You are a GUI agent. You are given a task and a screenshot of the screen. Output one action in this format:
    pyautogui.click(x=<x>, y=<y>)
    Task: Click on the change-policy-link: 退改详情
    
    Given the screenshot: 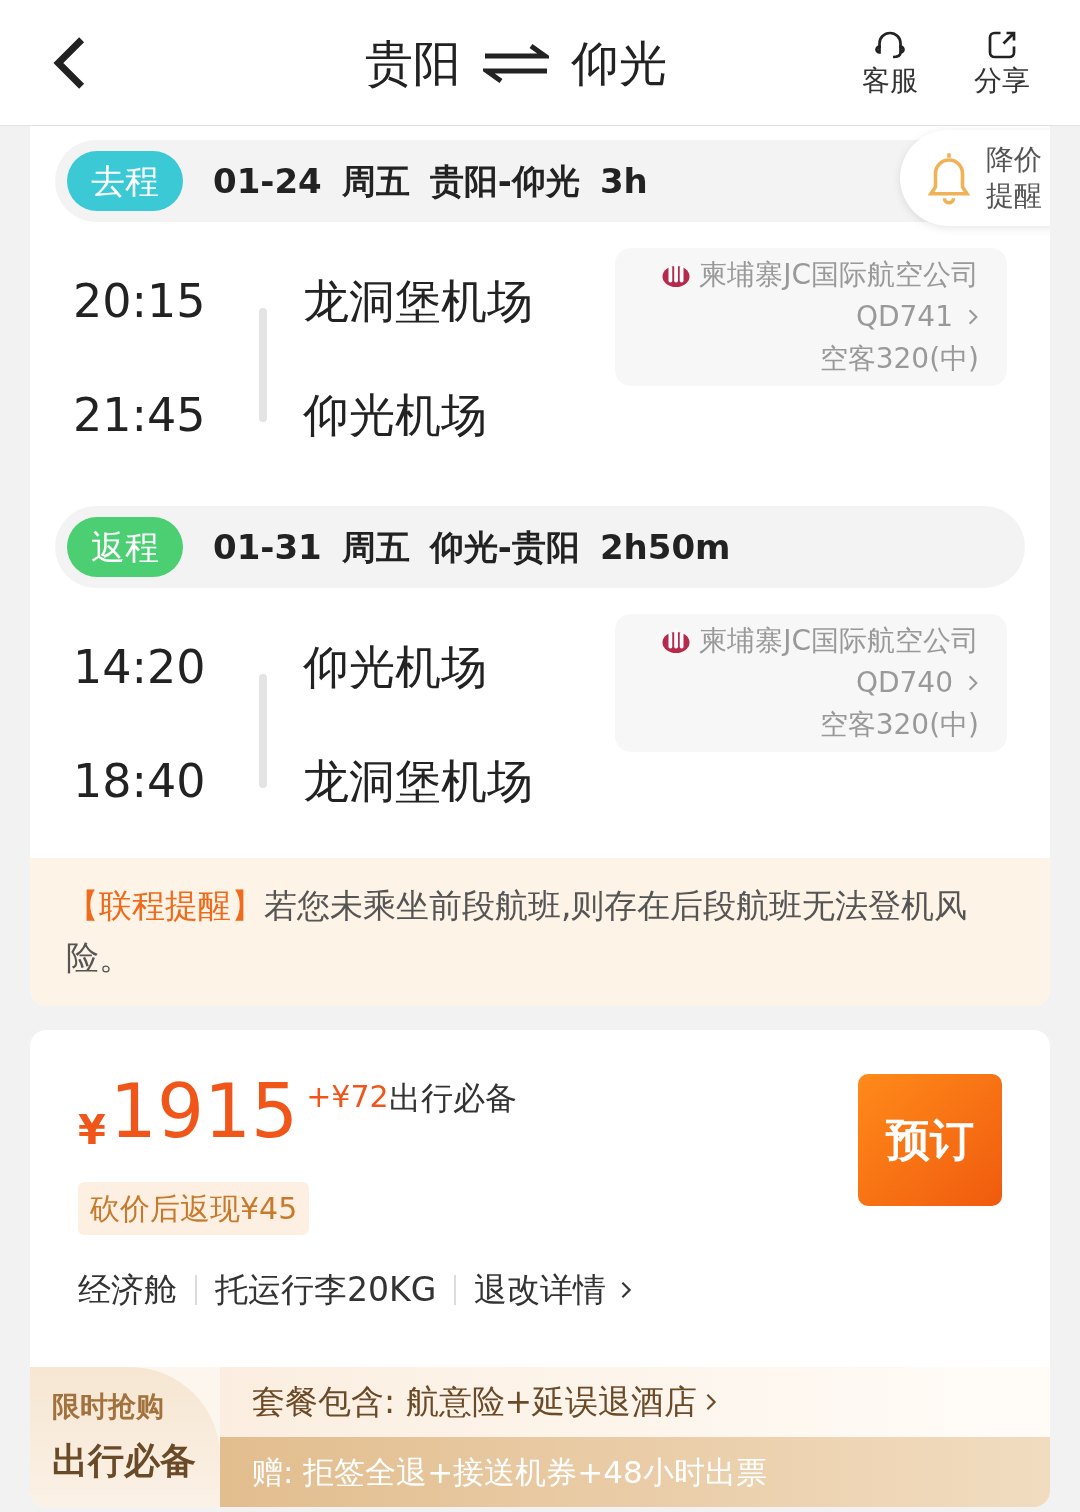 What is the action you would take?
    pyautogui.click(x=553, y=1290)
    